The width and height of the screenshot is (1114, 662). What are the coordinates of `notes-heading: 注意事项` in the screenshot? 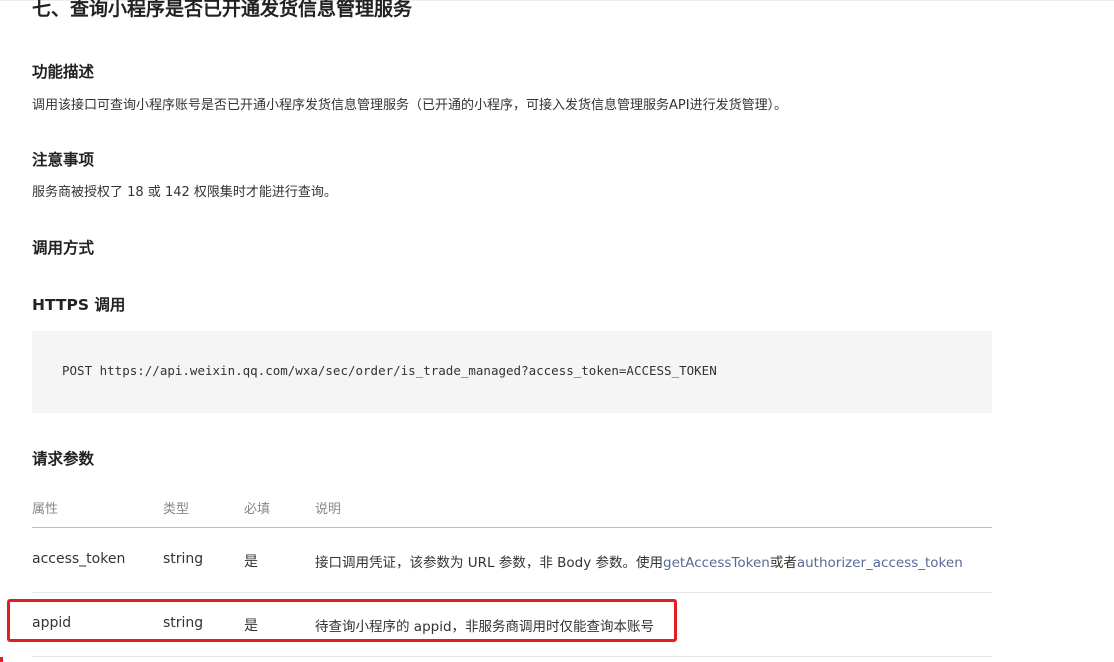 It's located at (63, 160).